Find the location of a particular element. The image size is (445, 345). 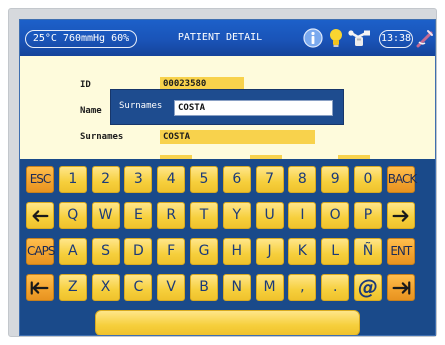

h-key: H is located at coordinates (236, 251).